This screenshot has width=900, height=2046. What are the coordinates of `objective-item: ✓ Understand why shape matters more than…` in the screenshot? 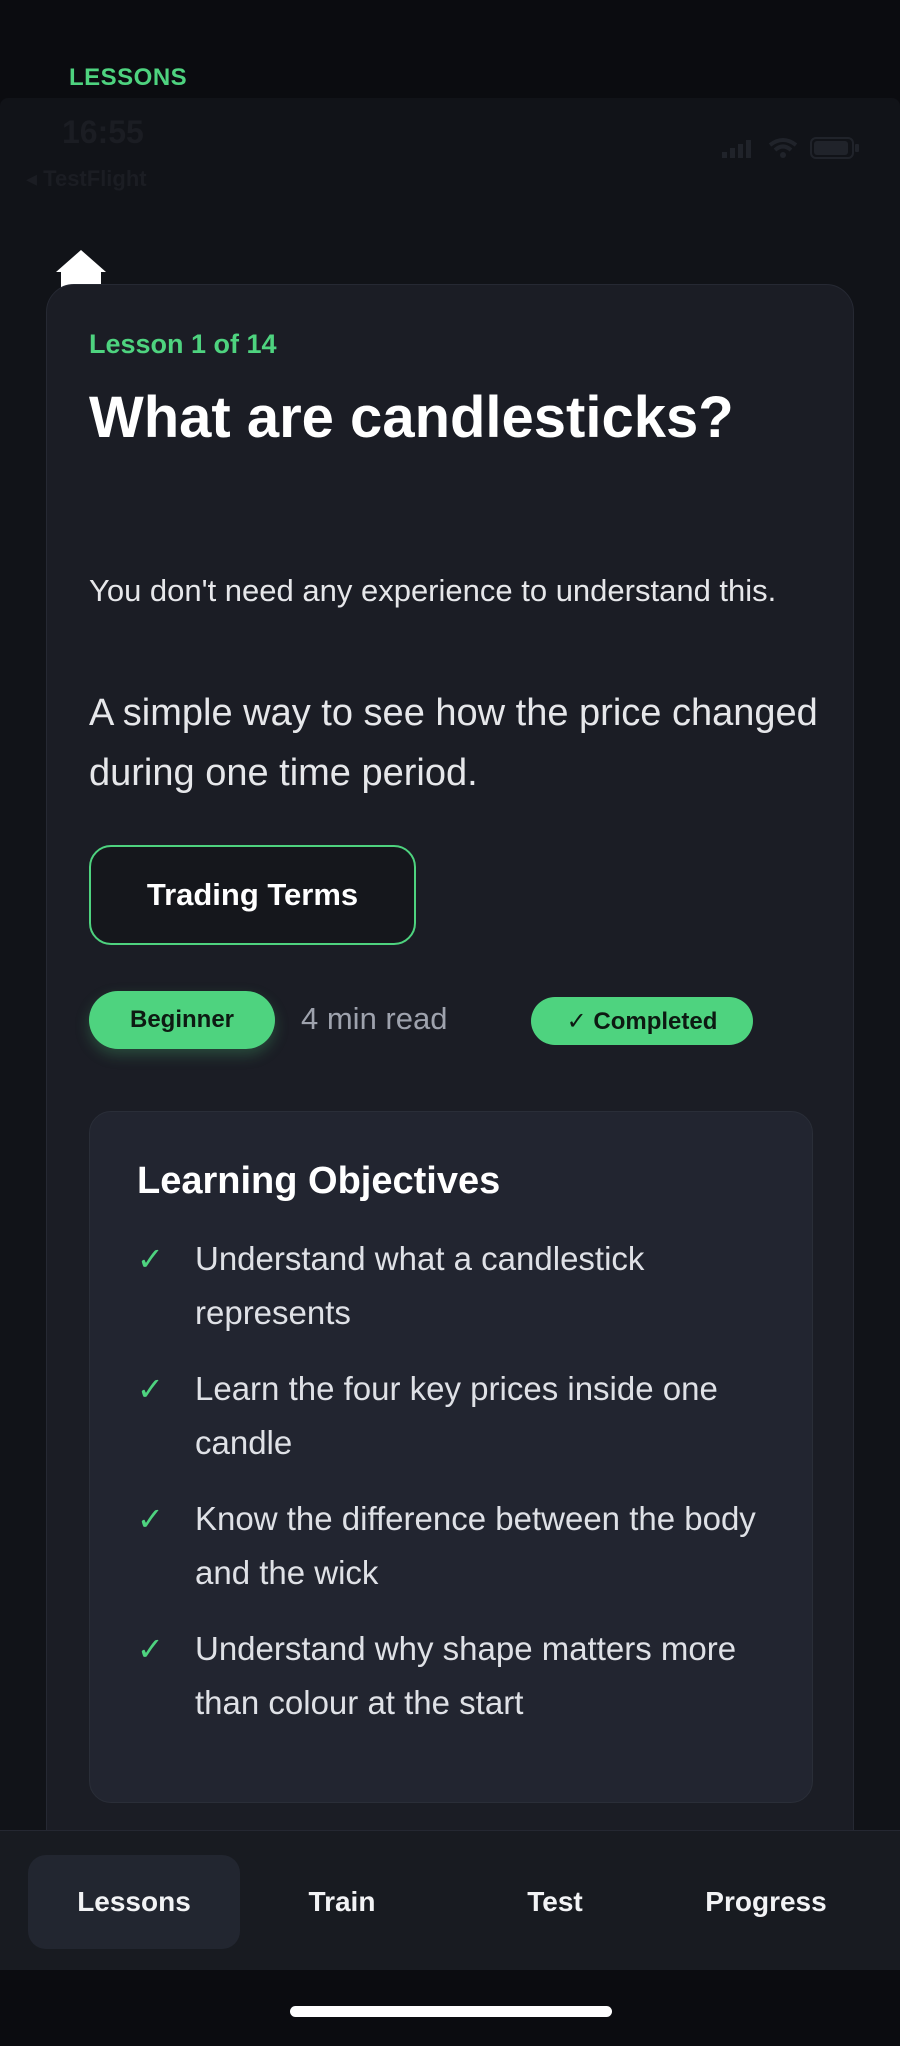 It's located at (457, 1676).